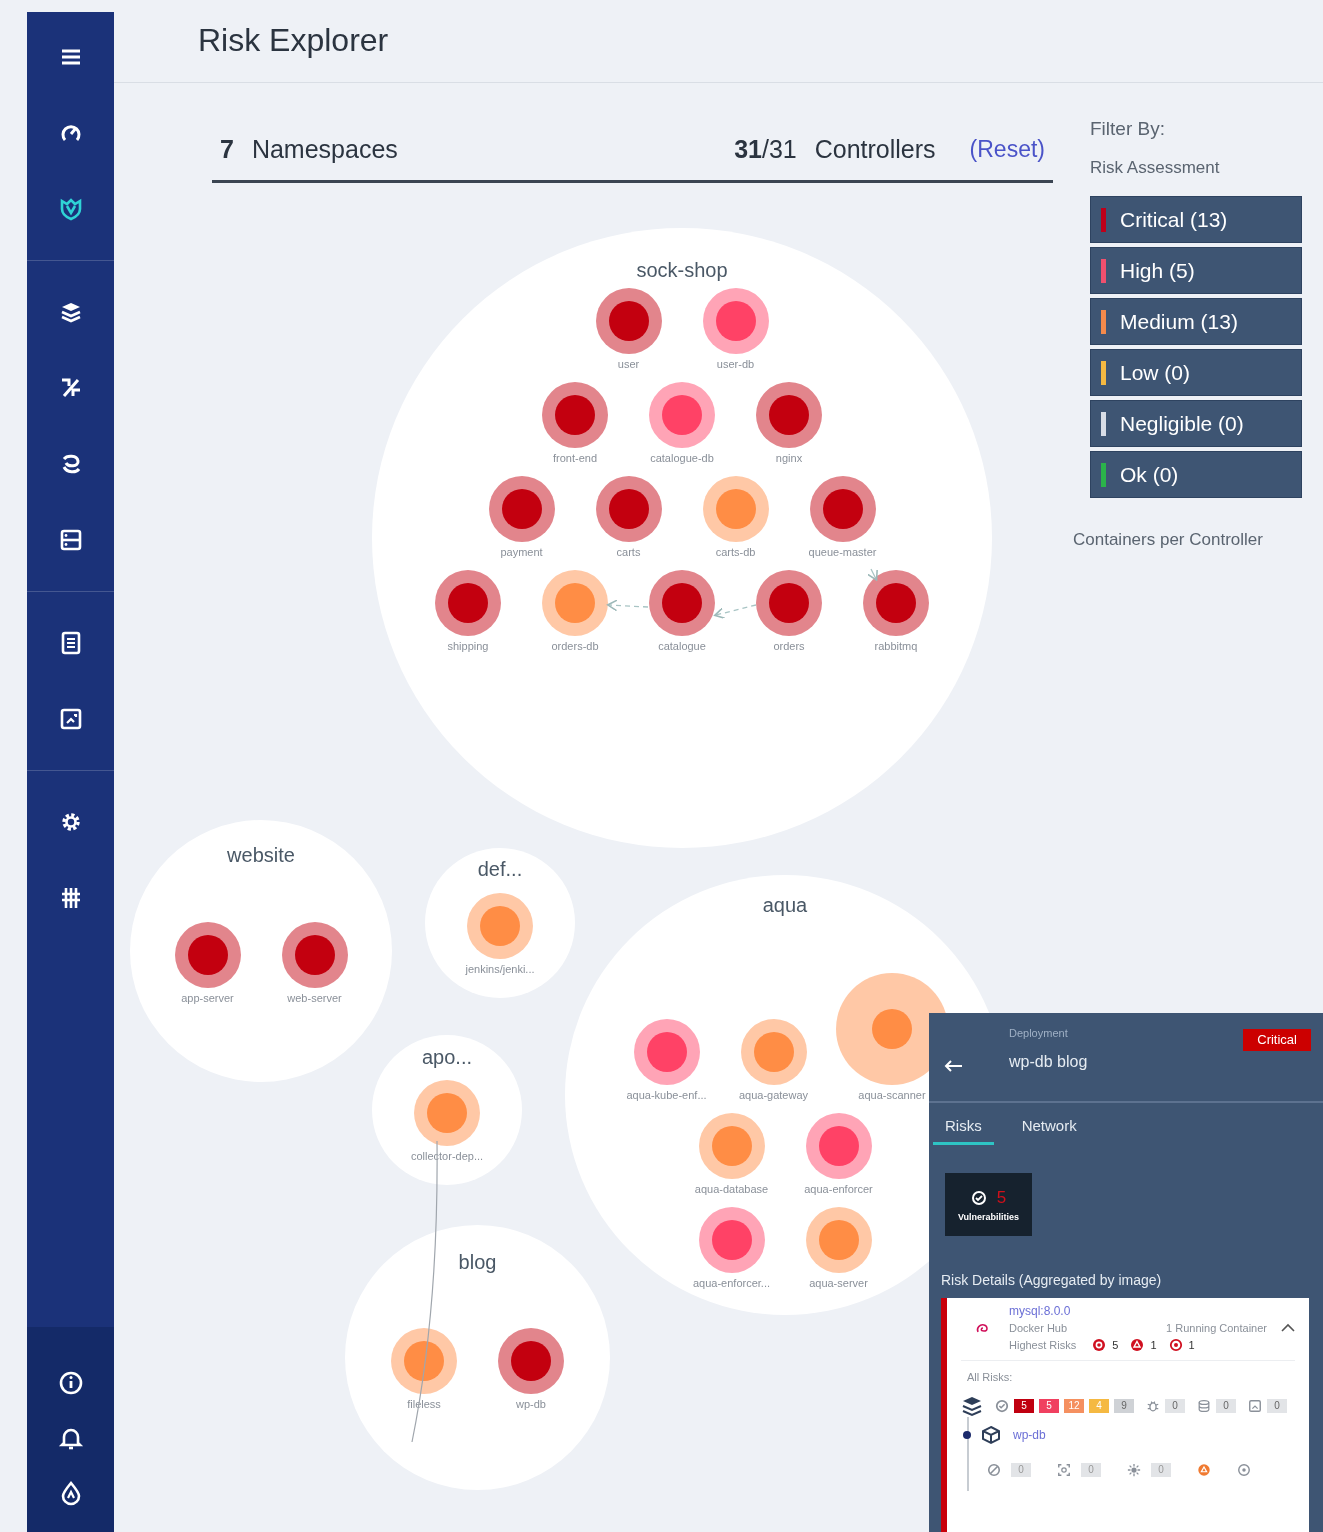 The height and width of the screenshot is (1532, 1323). I want to click on namespace-count: 7, so click(227, 149).